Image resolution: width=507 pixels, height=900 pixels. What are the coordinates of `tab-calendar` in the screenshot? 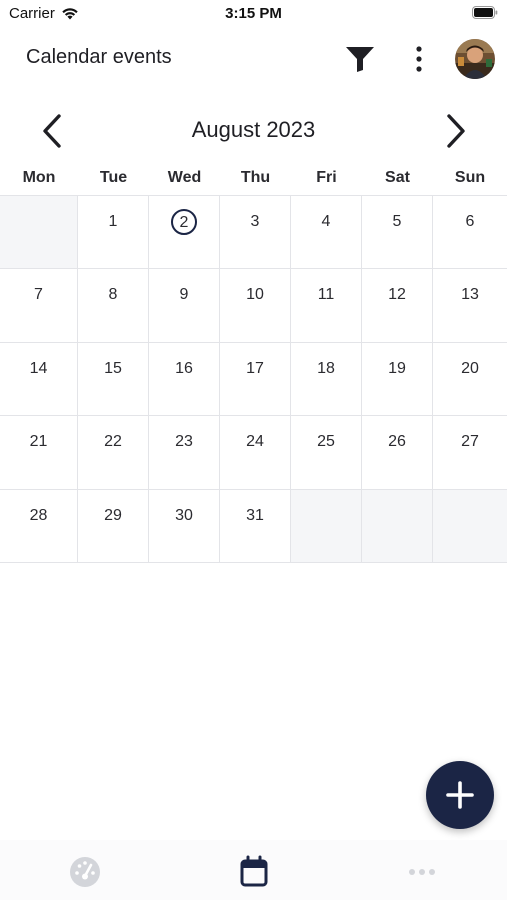 It's located at (254, 872).